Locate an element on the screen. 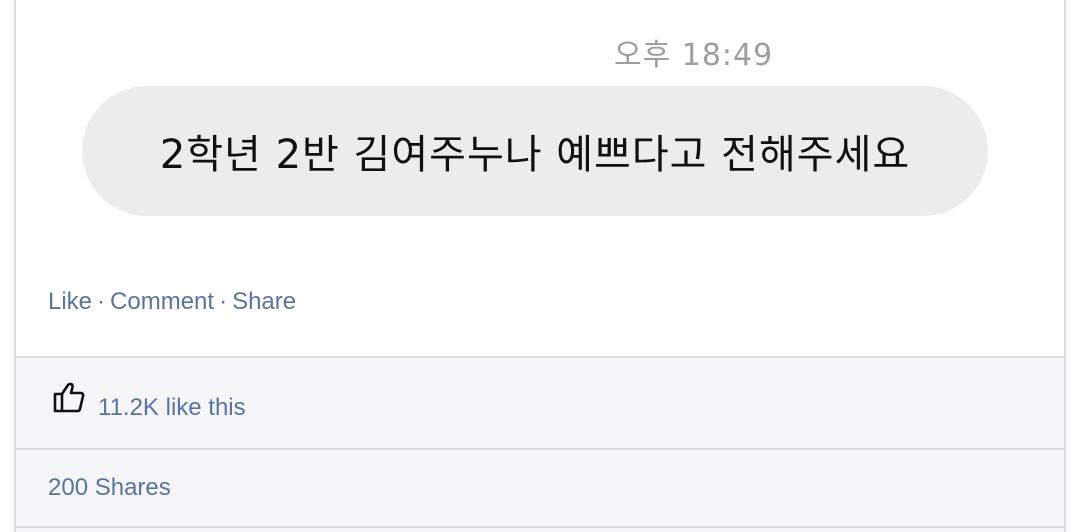  post-actions: Like · Comment · Share is located at coordinates (172, 302).